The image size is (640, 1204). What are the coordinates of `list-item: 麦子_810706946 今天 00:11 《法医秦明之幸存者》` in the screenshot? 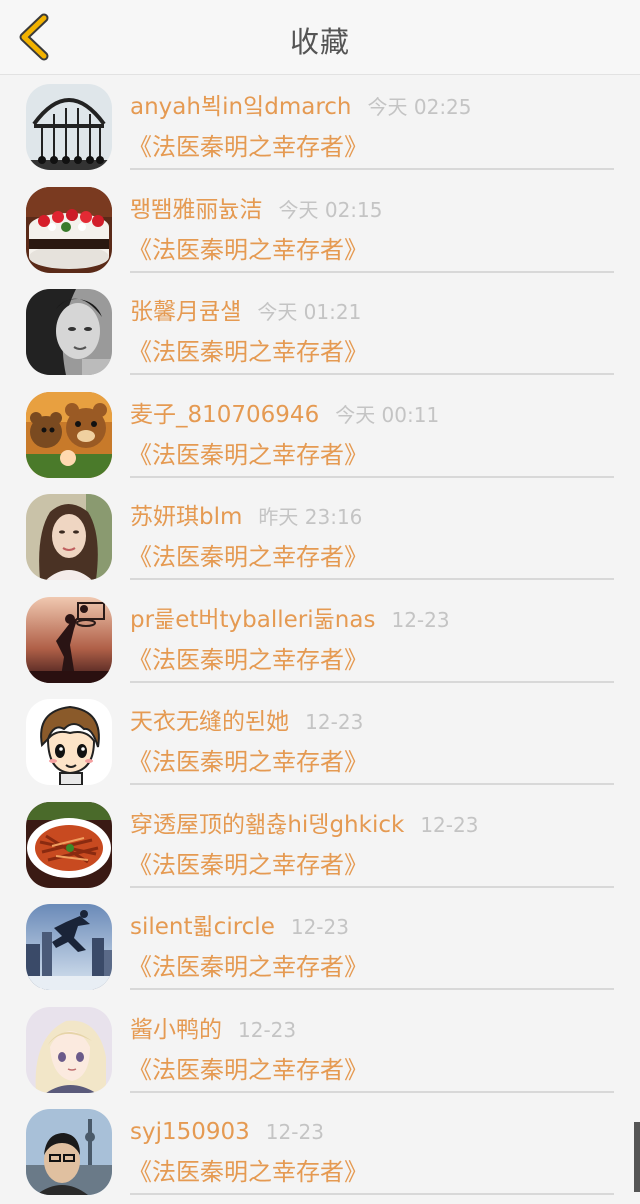 It's located at (320, 435).